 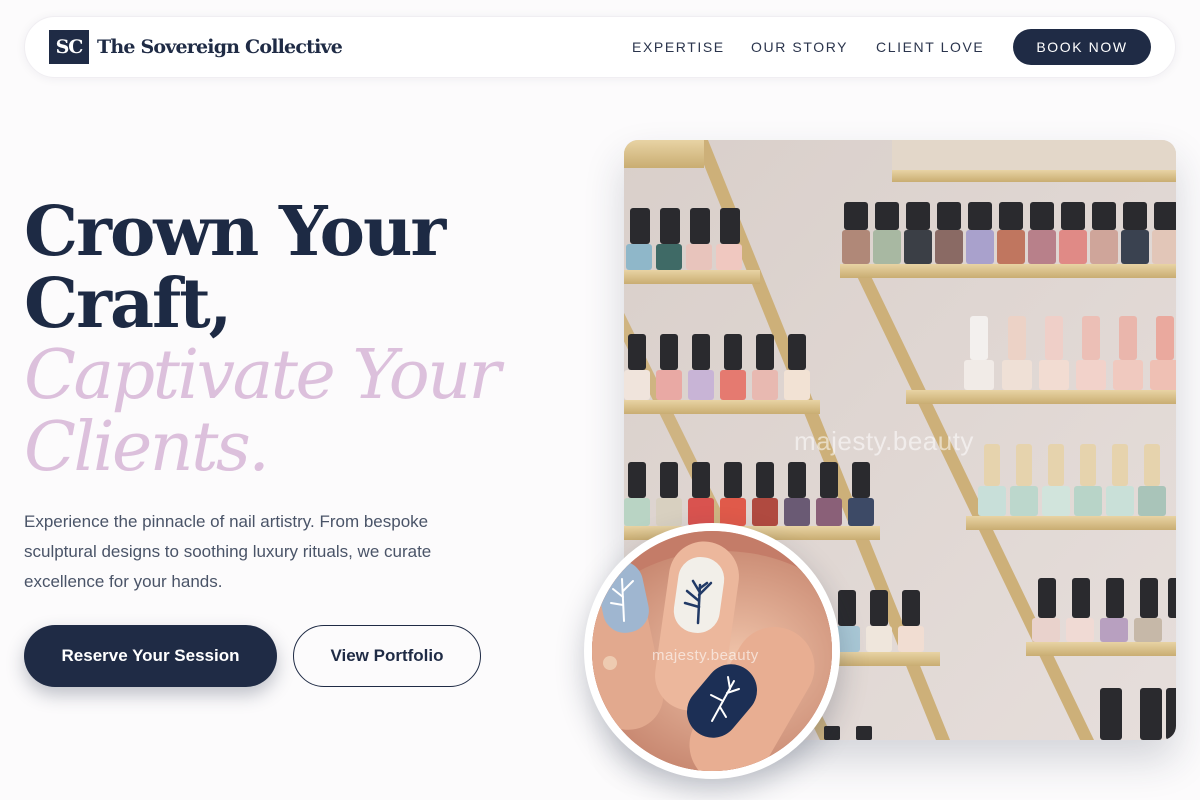 I want to click on headline-accent-line-2: Clients., so click(x=147, y=447).